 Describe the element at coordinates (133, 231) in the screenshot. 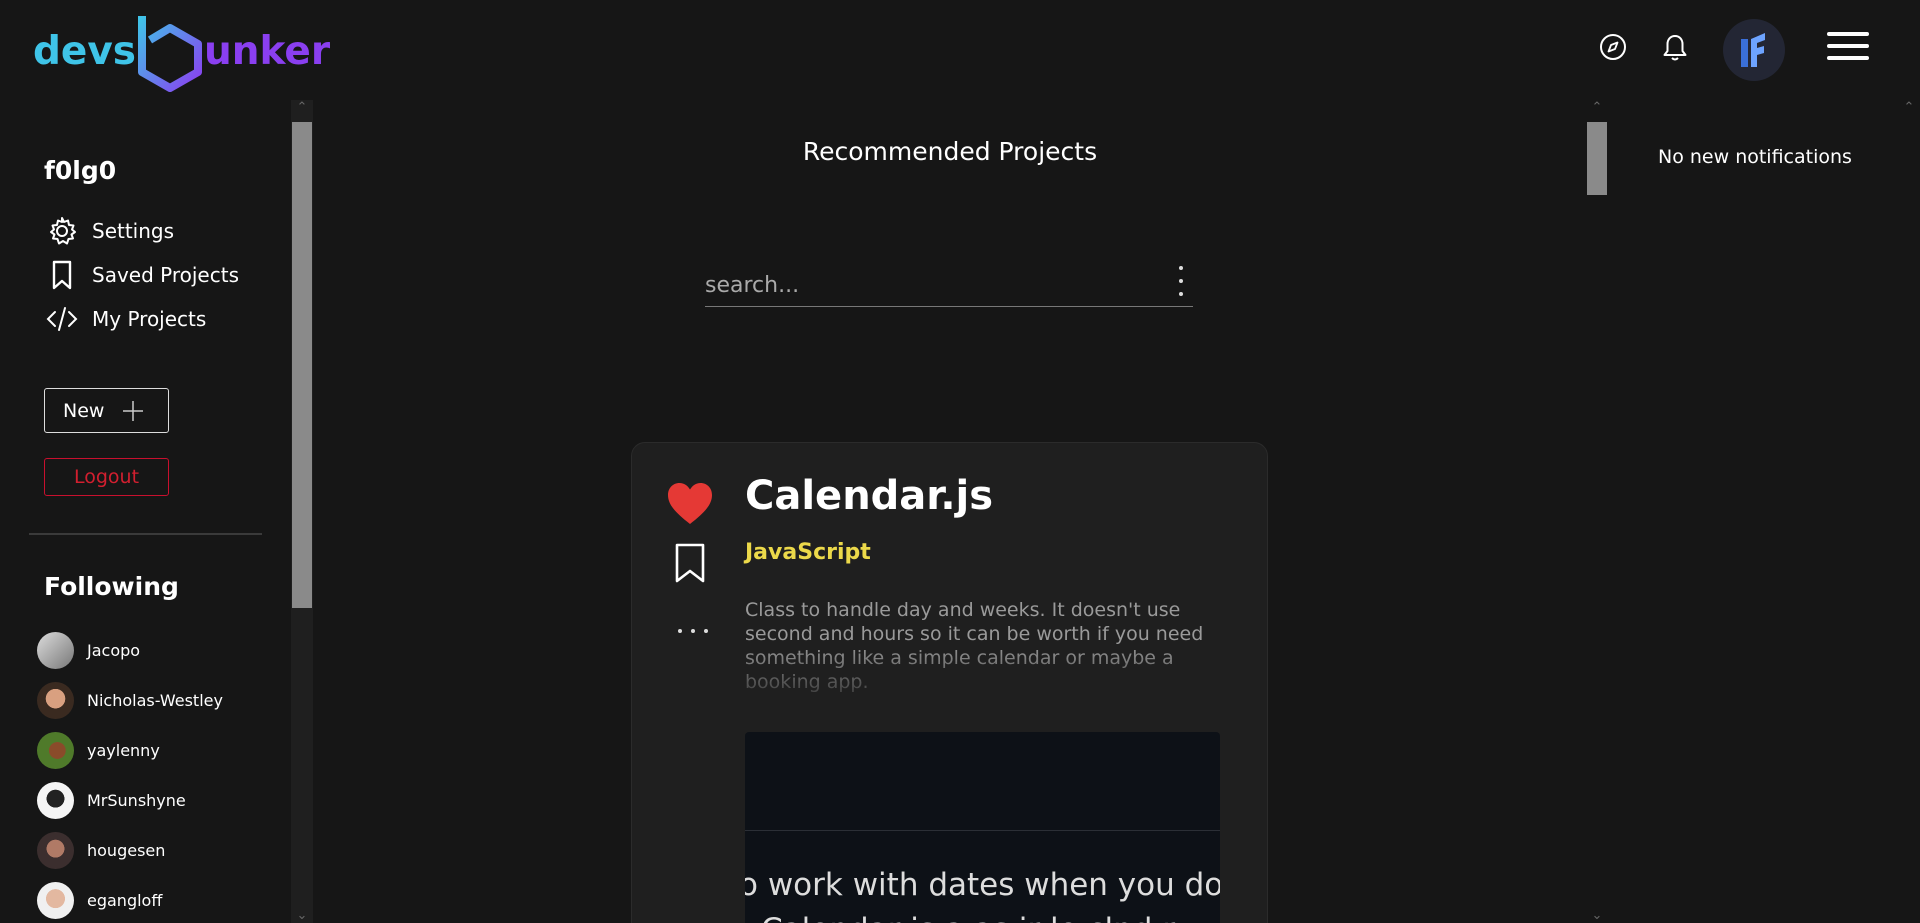

I see `sidebar-item-label: Settings` at that location.